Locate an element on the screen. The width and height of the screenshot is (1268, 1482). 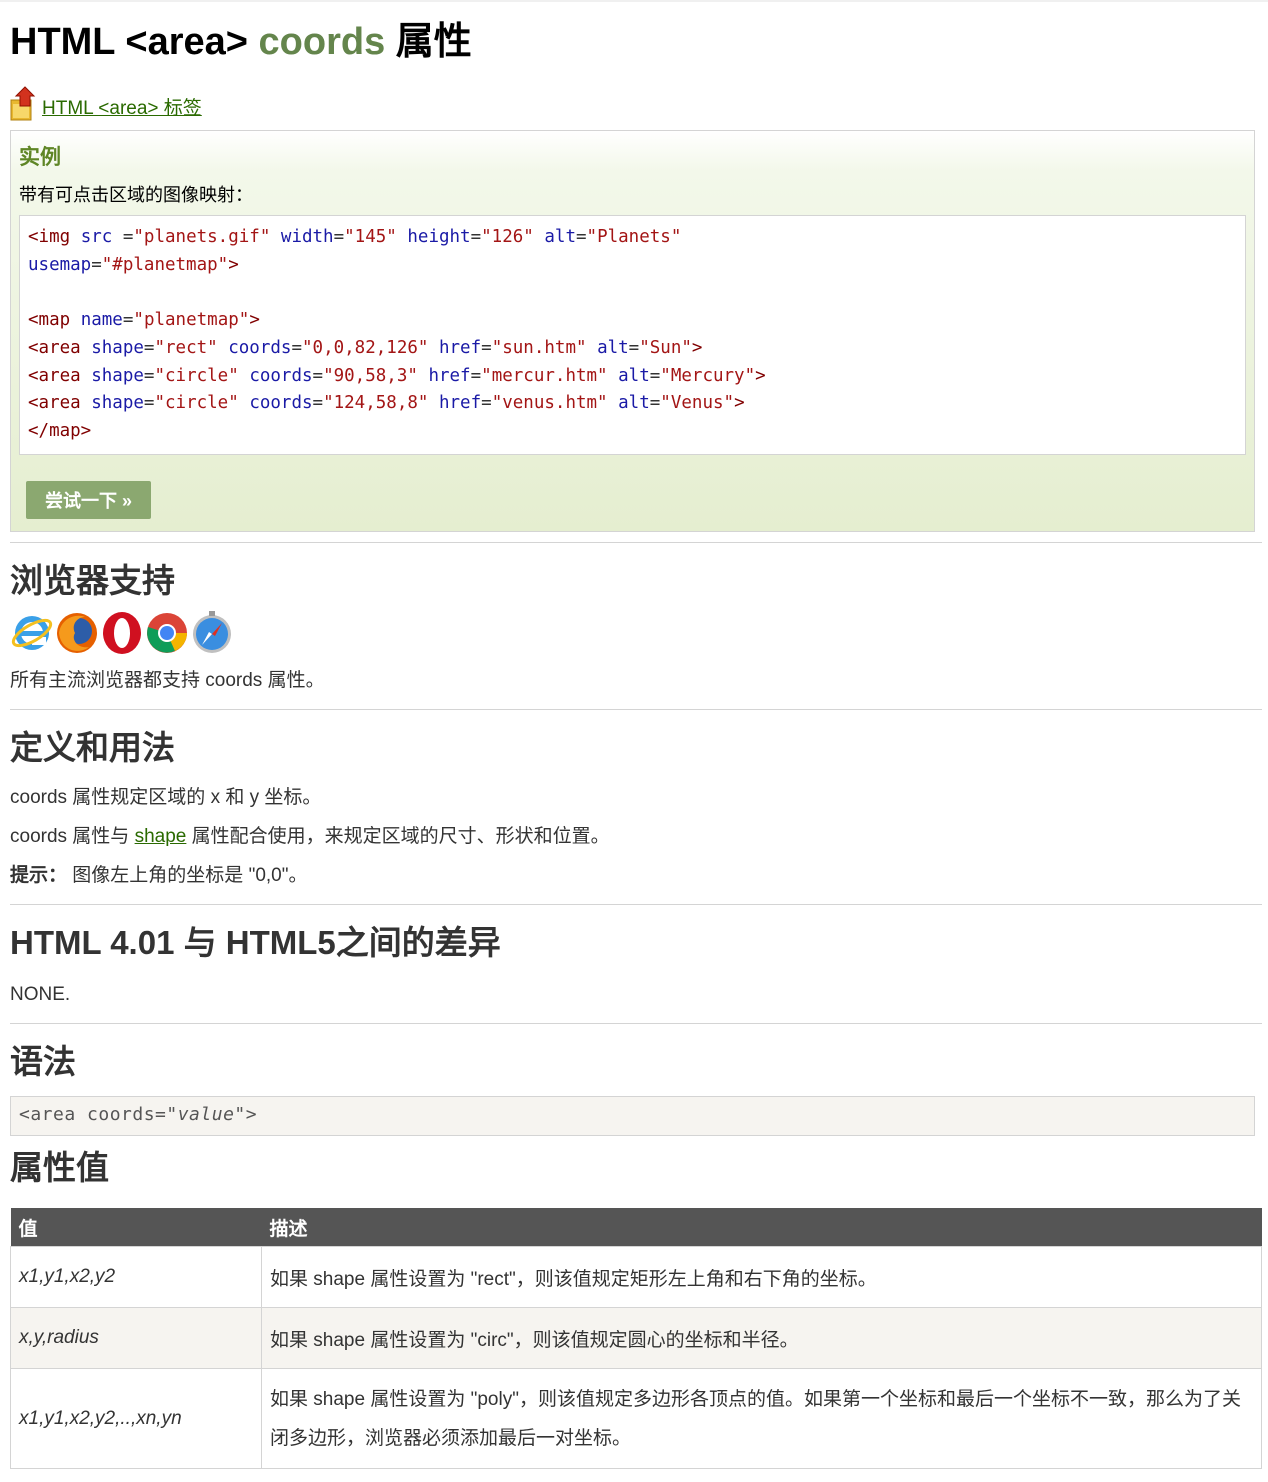
browser-icons is located at coordinates (636, 632).